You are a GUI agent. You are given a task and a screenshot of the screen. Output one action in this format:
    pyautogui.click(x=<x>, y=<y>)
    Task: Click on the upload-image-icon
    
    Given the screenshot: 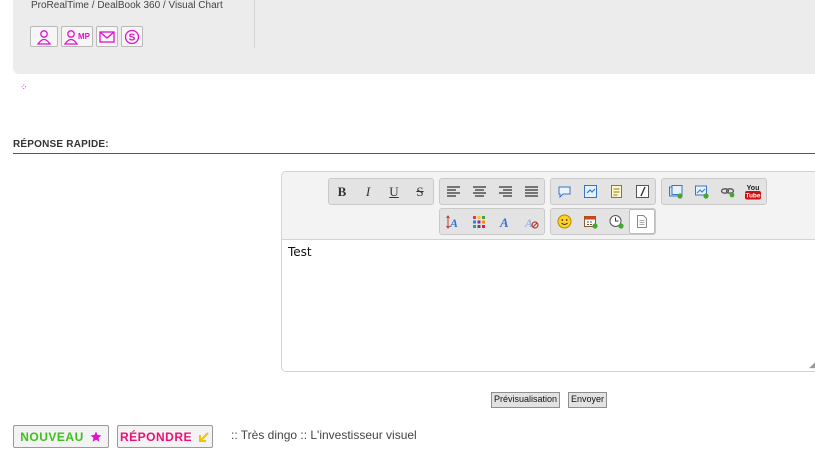 What is the action you would take?
    pyautogui.click(x=701, y=192)
    